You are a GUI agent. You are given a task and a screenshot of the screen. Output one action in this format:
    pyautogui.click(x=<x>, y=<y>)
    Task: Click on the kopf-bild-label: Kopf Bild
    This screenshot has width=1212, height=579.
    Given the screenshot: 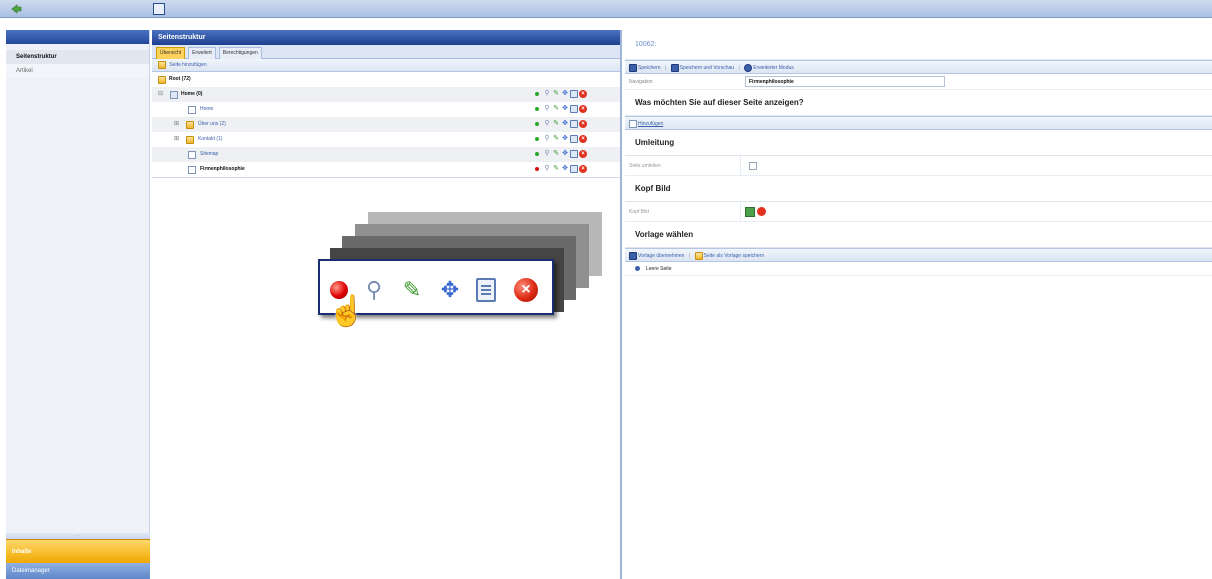 What is the action you would take?
    pyautogui.click(x=685, y=211)
    